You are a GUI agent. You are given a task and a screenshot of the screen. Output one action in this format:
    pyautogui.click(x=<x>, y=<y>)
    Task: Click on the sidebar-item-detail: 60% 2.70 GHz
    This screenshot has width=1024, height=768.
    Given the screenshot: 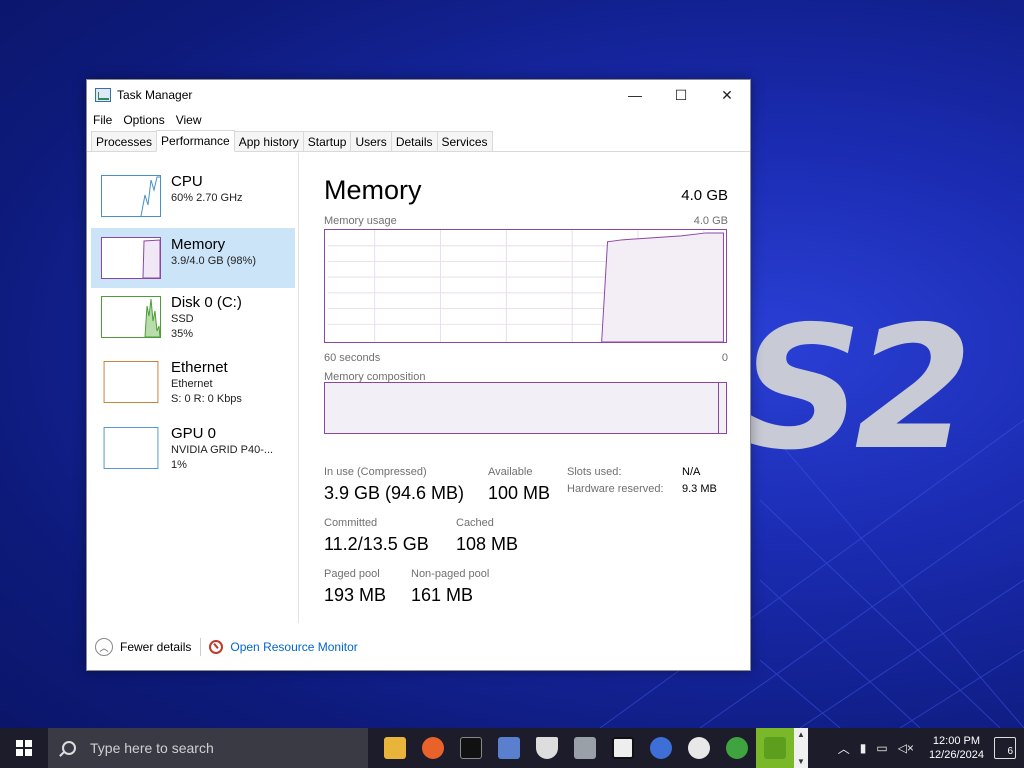 What is the action you would take?
    pyautogui.click(x=207, y=198)
    